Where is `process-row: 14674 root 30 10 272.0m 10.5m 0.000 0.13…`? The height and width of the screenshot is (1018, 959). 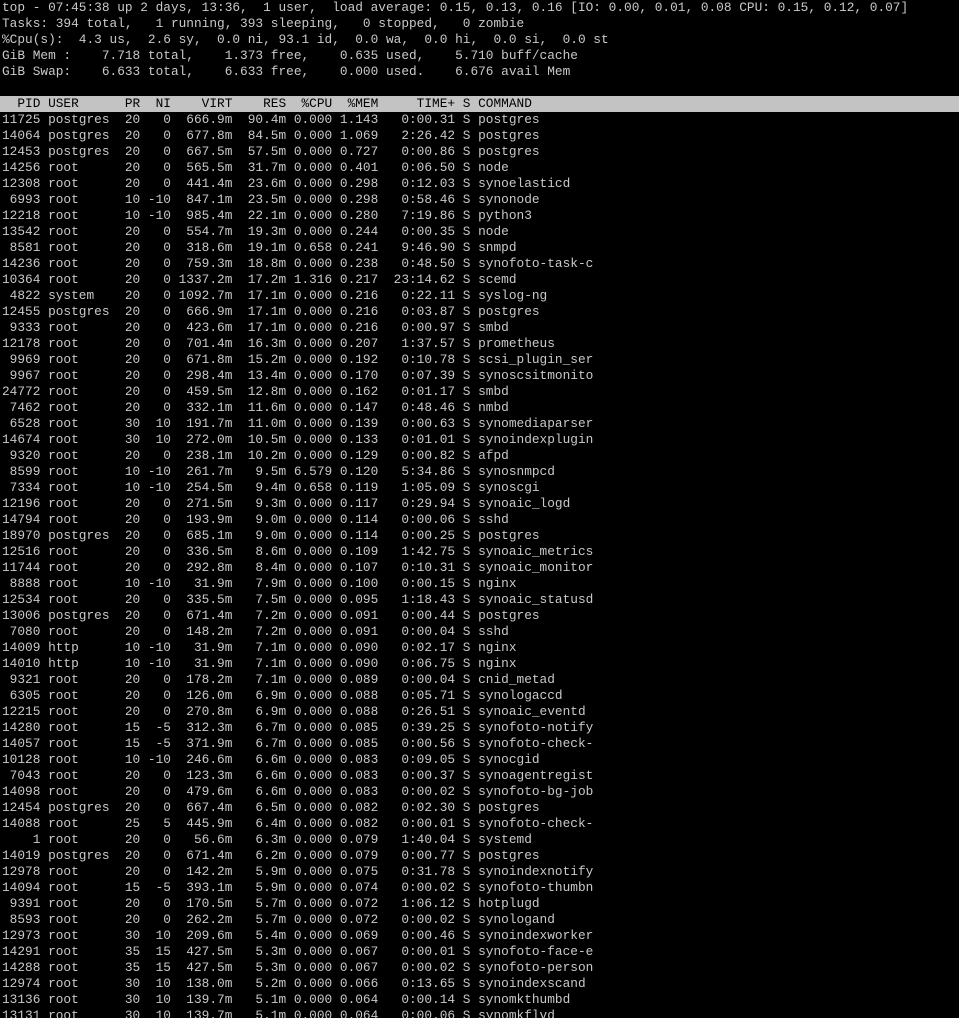
process-row: 14674 root 30 10 272.0m 10.5m 0.000 0.13… is located at coordinates (298, 439).